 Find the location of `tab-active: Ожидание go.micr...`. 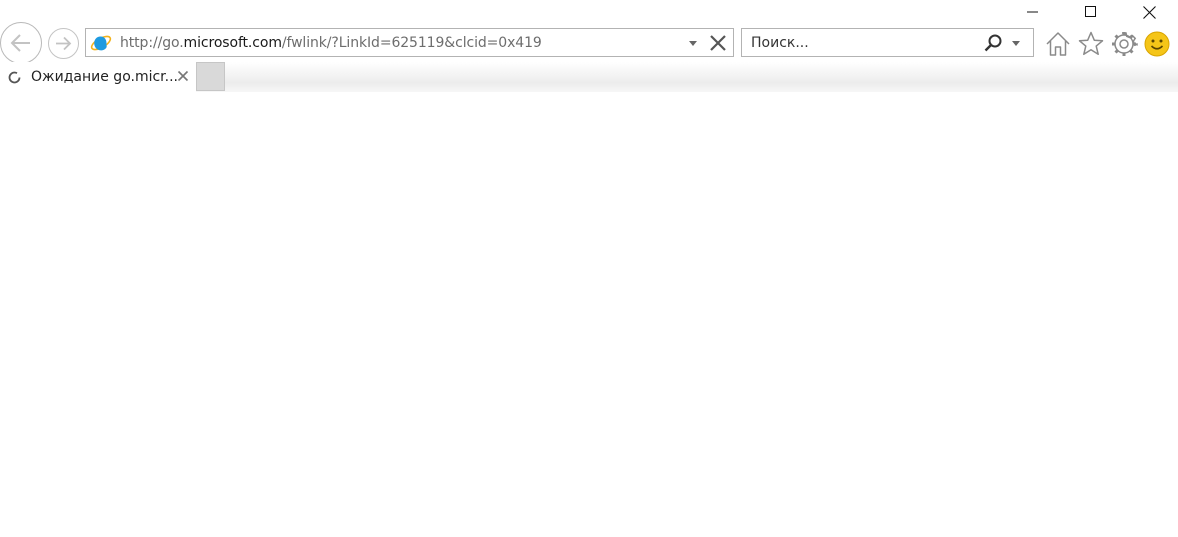

tab-active: Ожидание go.micr... is located at coordinates (98, 77).